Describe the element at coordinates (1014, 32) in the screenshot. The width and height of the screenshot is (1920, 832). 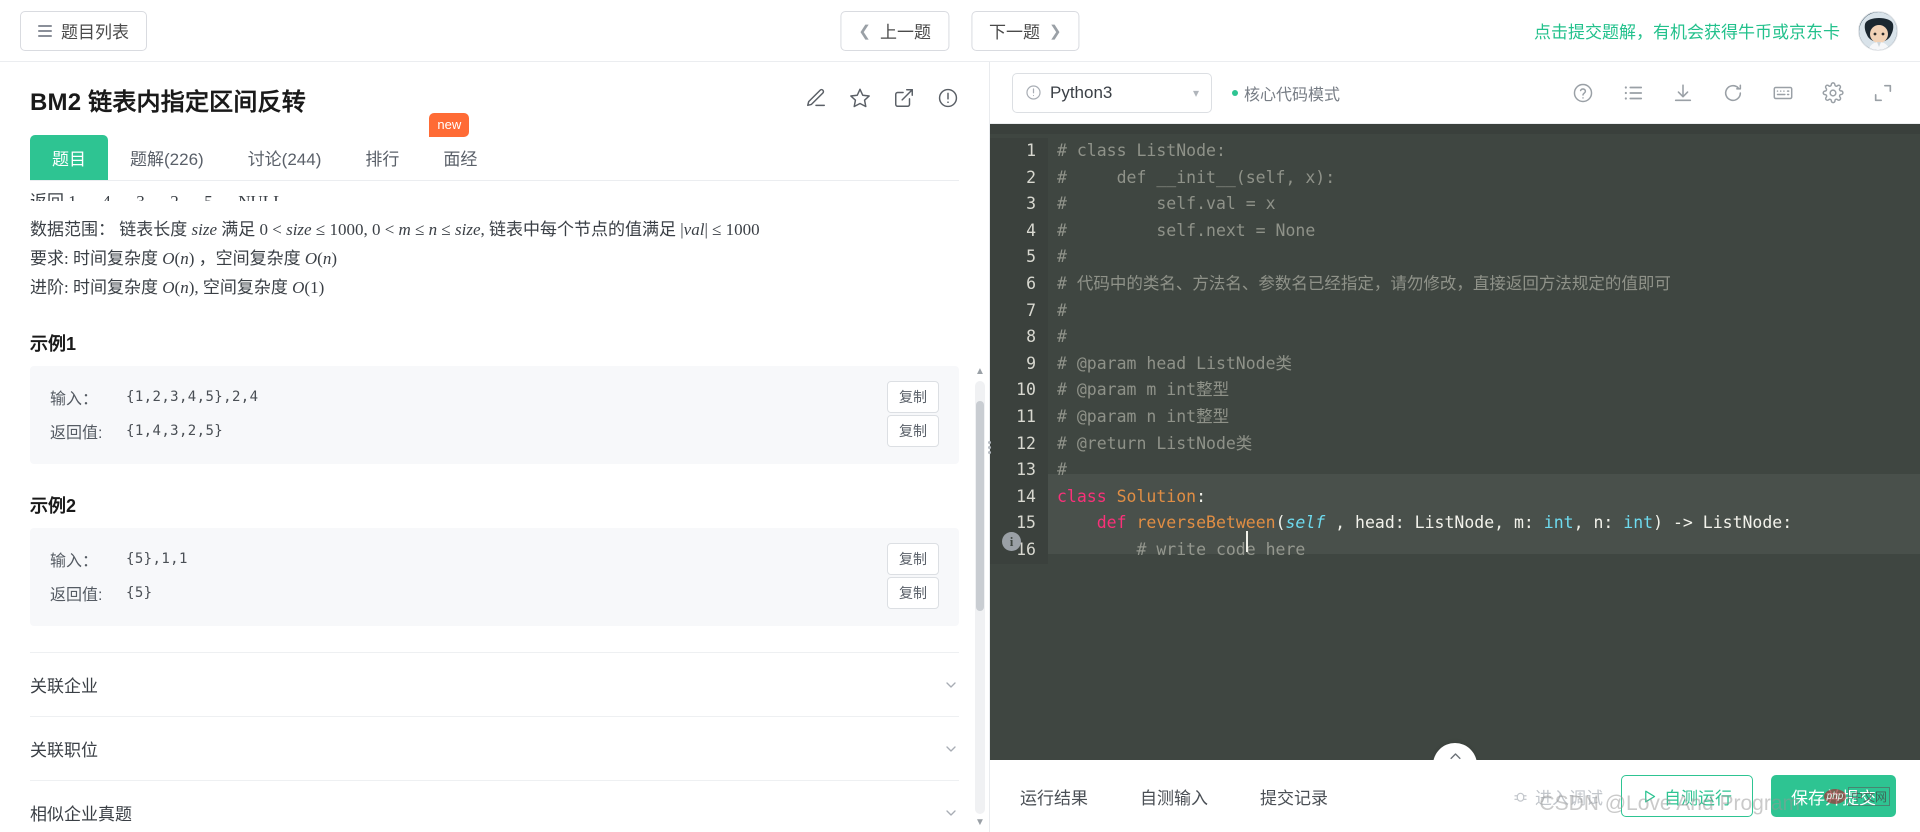
I see `next-problem-label: 下一题` at that location.